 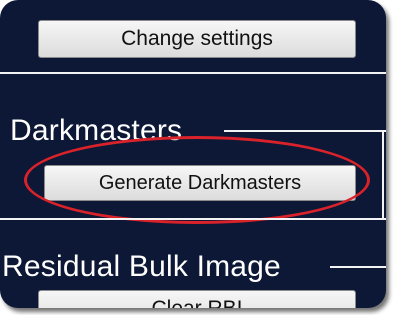 What do you see at coordinates (358, 267) in the screenshot?
I see `rbi-group-border` at bounding box center [358, 267].